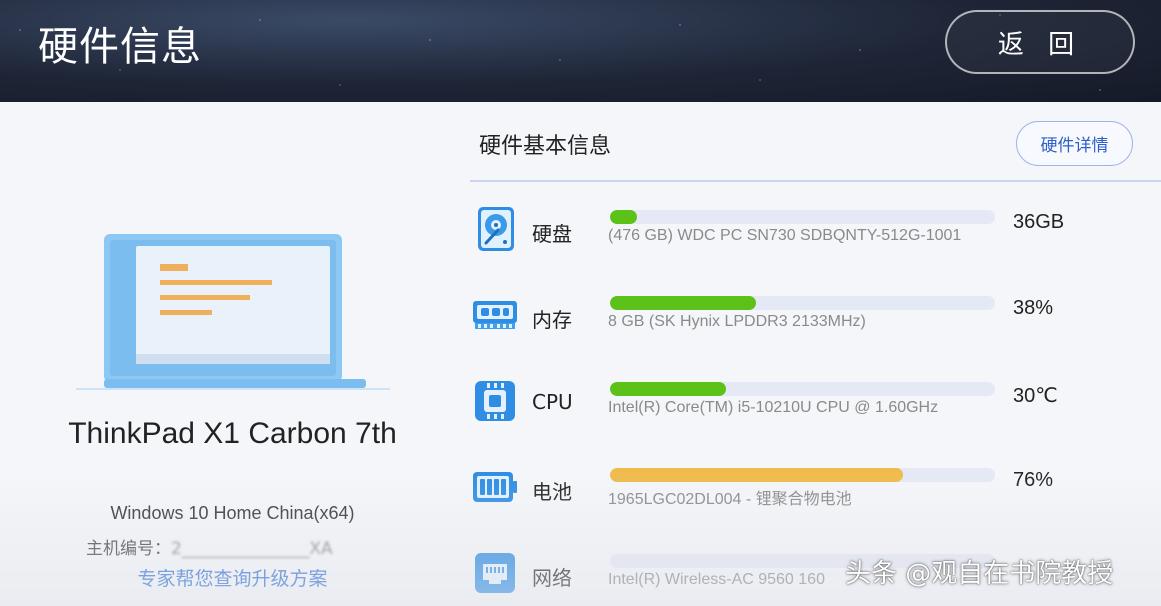 The height and width of the screenshot is (606, 1161). I want to click on divider, so click(815, 181).